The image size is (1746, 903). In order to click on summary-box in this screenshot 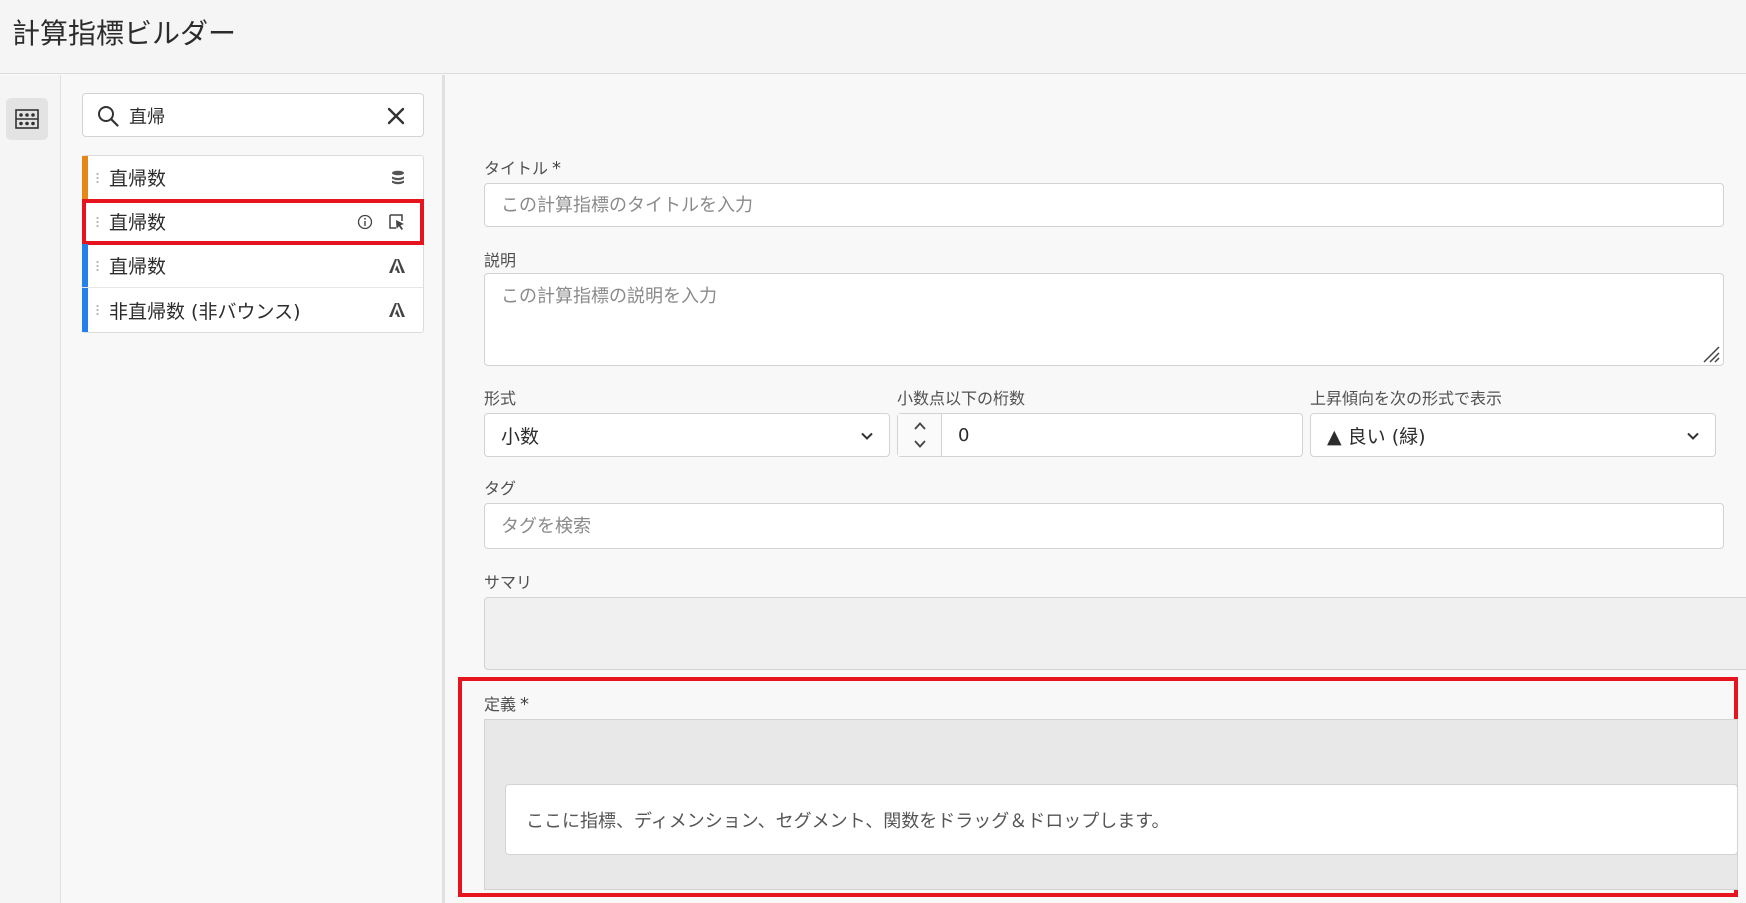, I will do `click(1115, 633)`.